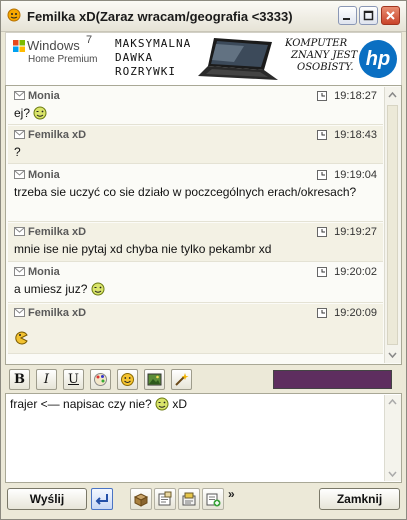  I want to click on color-picker-button, so click(100, 379).